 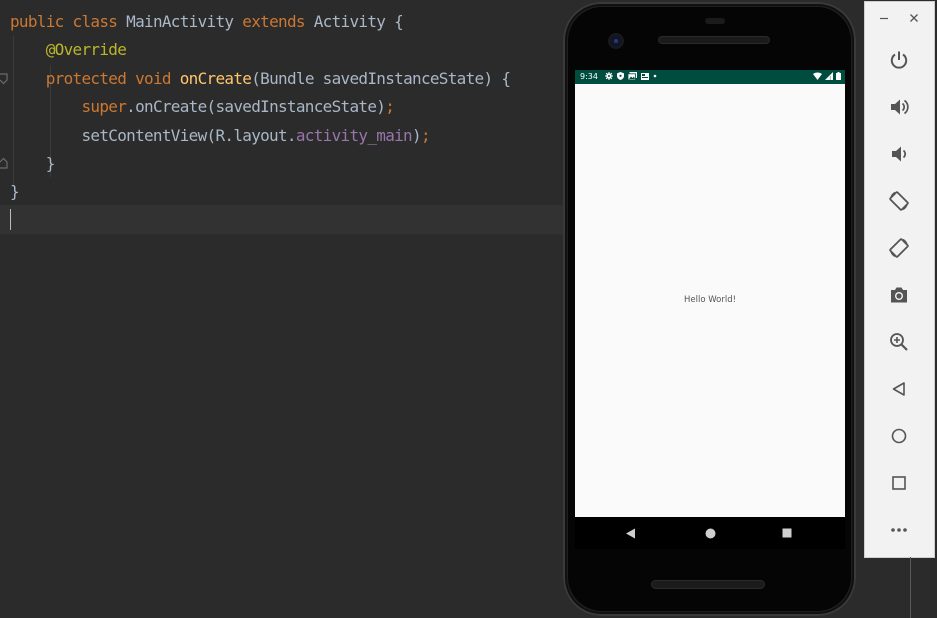 I want to click on camera-icon, so click(x=899, y=295).